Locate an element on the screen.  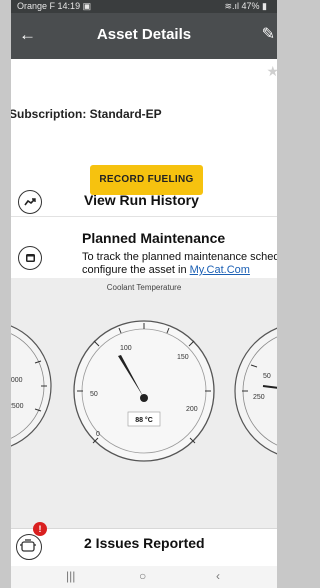
pencil-icon: ✎ is located at coordinates (268, 35).